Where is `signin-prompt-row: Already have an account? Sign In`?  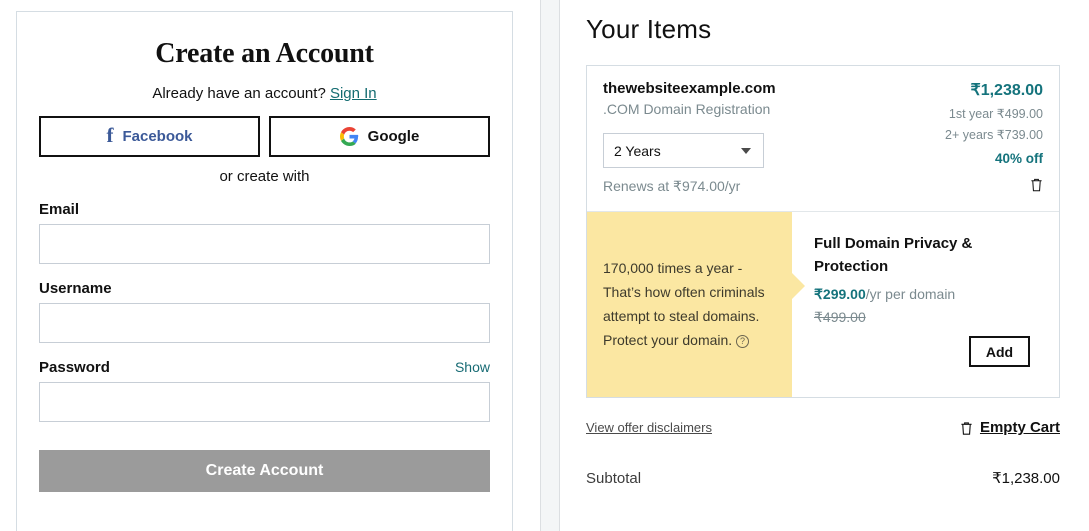 signin-prompt-row: Already have an account? Sign In is located at coordinates (264, 93).